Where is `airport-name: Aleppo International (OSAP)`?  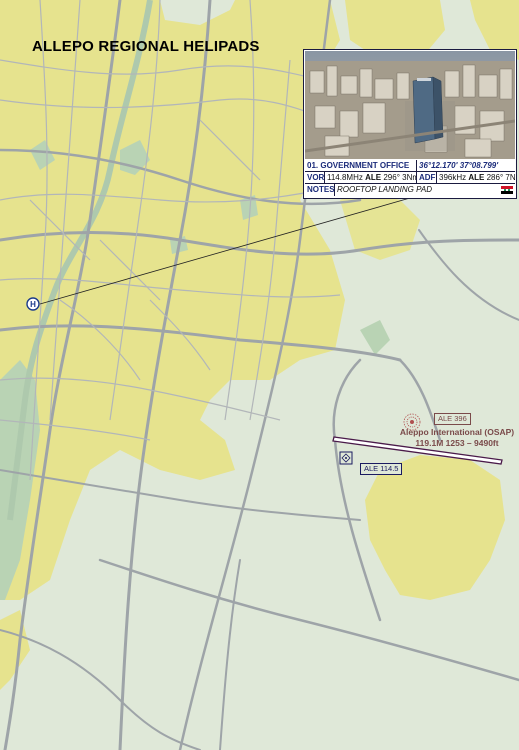 airport-name: Aleppo International (OSAP) is located at coordinates (457, 432).